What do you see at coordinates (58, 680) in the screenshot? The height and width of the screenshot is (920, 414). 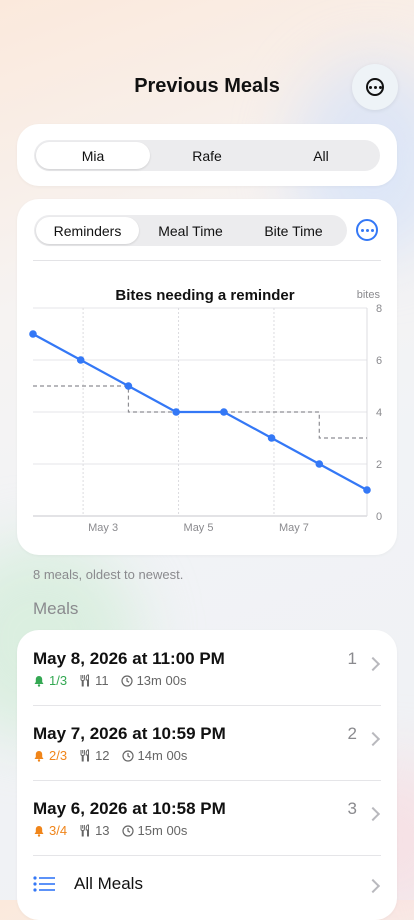 I see `reminder-count: 1/3` at bounding box center [58, 680].